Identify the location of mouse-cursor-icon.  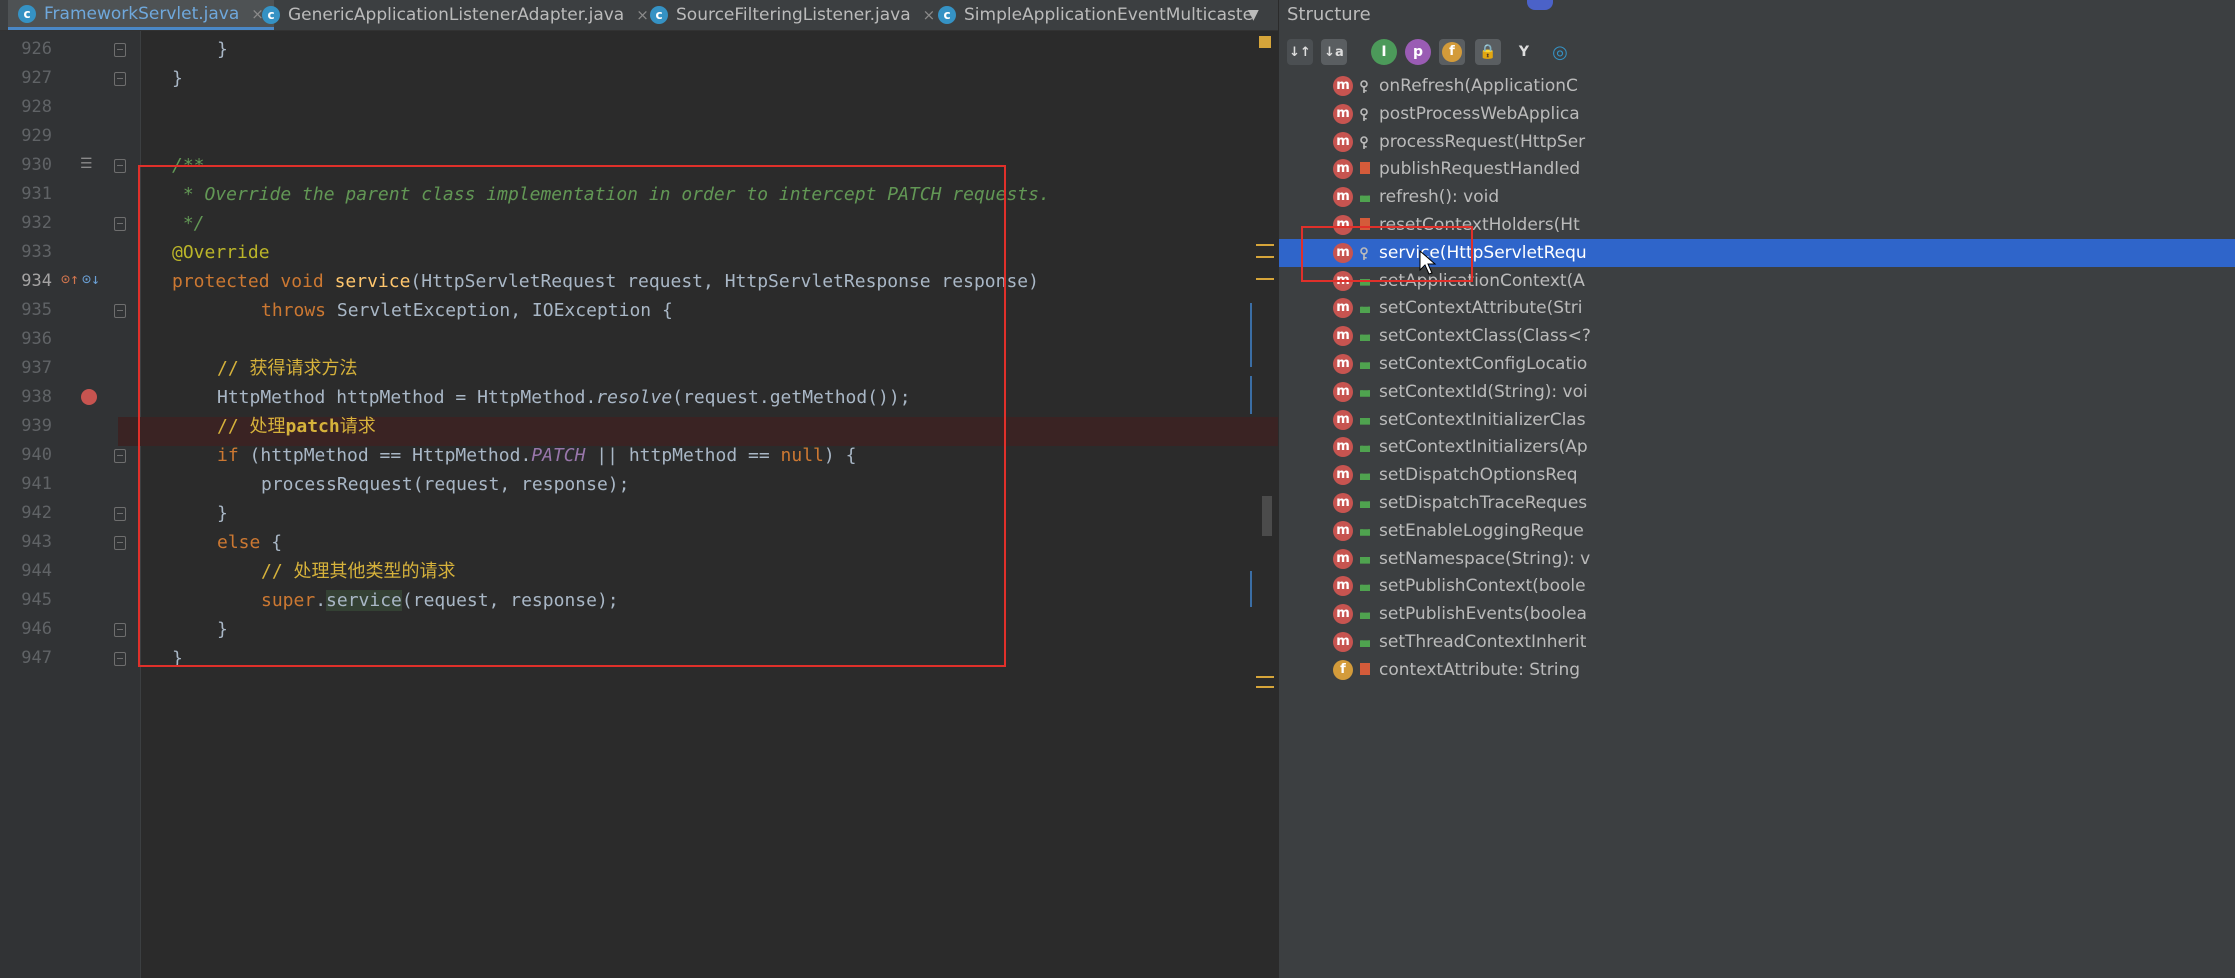
(1428, 262).